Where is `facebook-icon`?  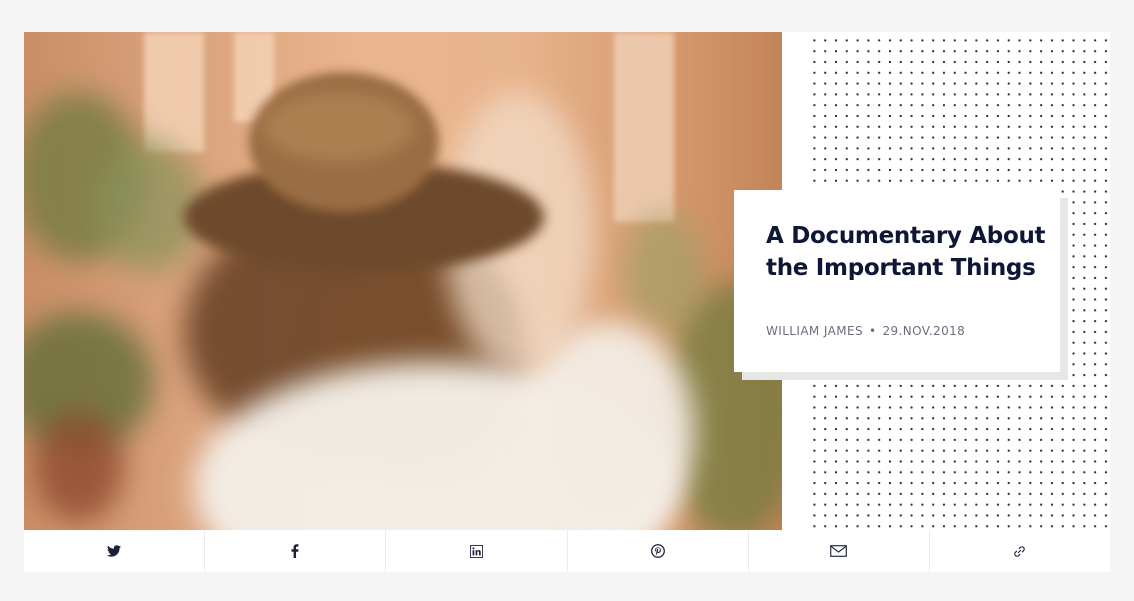
facebook-icon is located at coordinates (295, 551).